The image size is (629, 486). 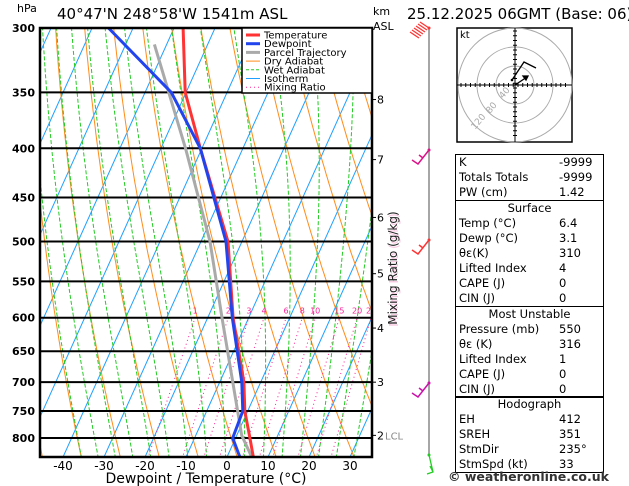 I want to click on parcel-trajectory-line, so click(x=203, y=250).